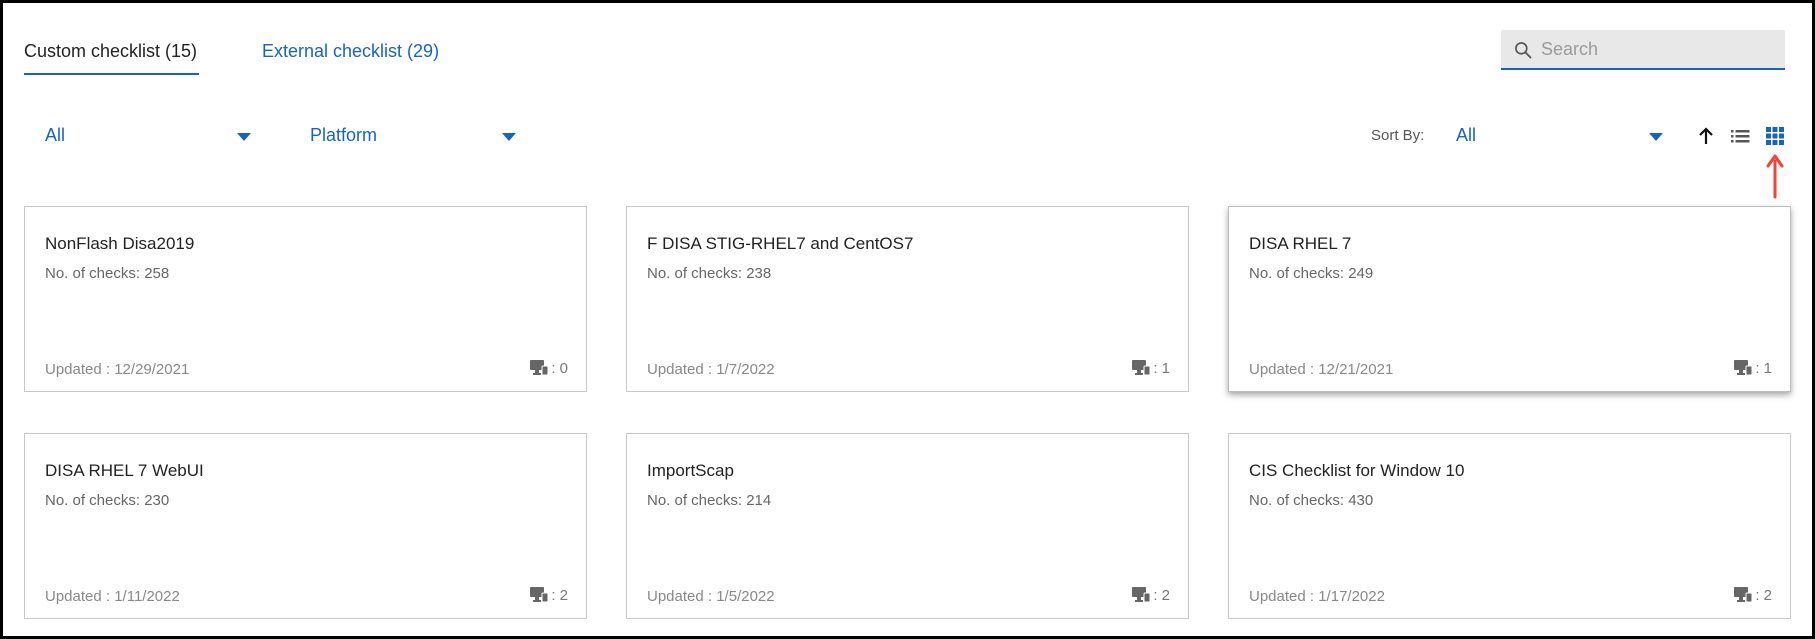 The image size is (1815, 639). Describe the element at coordinates (124, 470) in the screenshot. I see `card-title: DISA RHEL 7 WebUI` at that location.